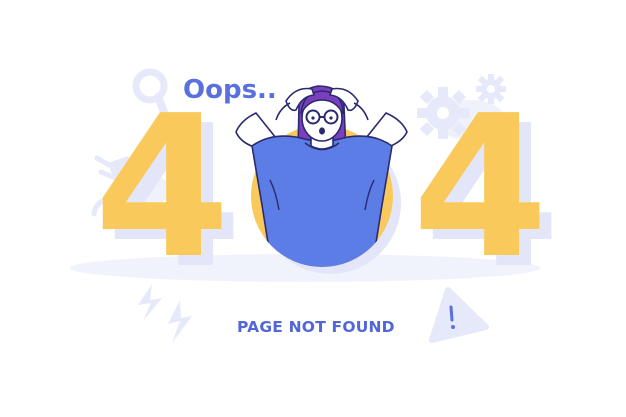 Image resolution: width=626 pixels, height=417 pixels. I want to click on digit-left-4: 4 4, so click(168, 193).